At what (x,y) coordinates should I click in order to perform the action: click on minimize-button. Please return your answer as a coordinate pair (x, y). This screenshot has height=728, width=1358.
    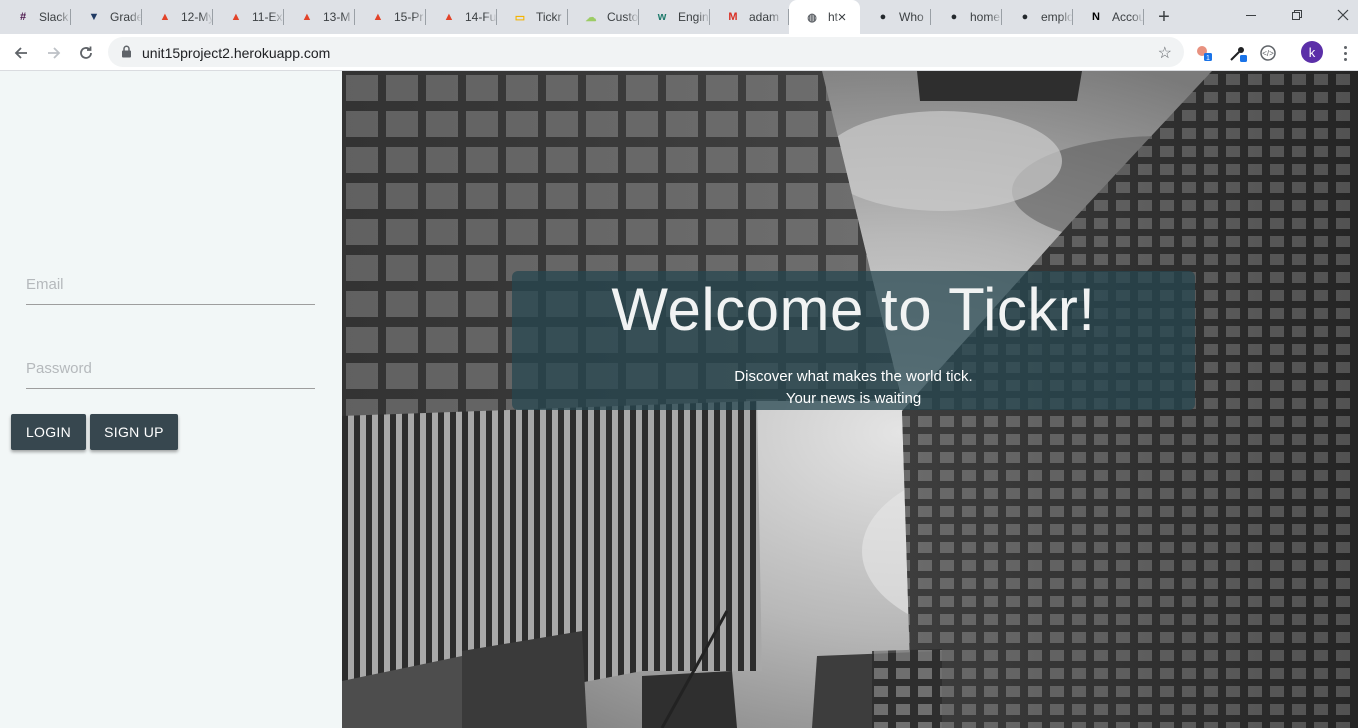
    Looking at the image, I should click on (1251, 15).